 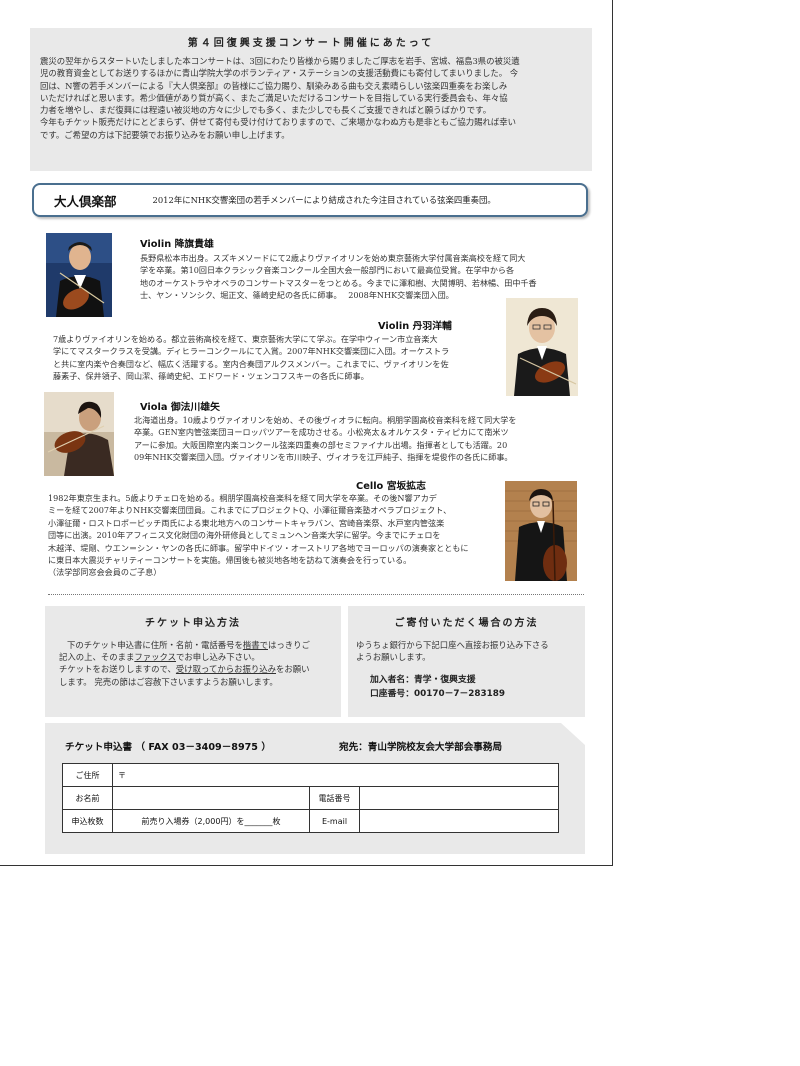 What do you see at coordinates (193, 623) in the screenshot?
I see `ticket-method-title: チケット申込方法` at bounding box center [193, 623].